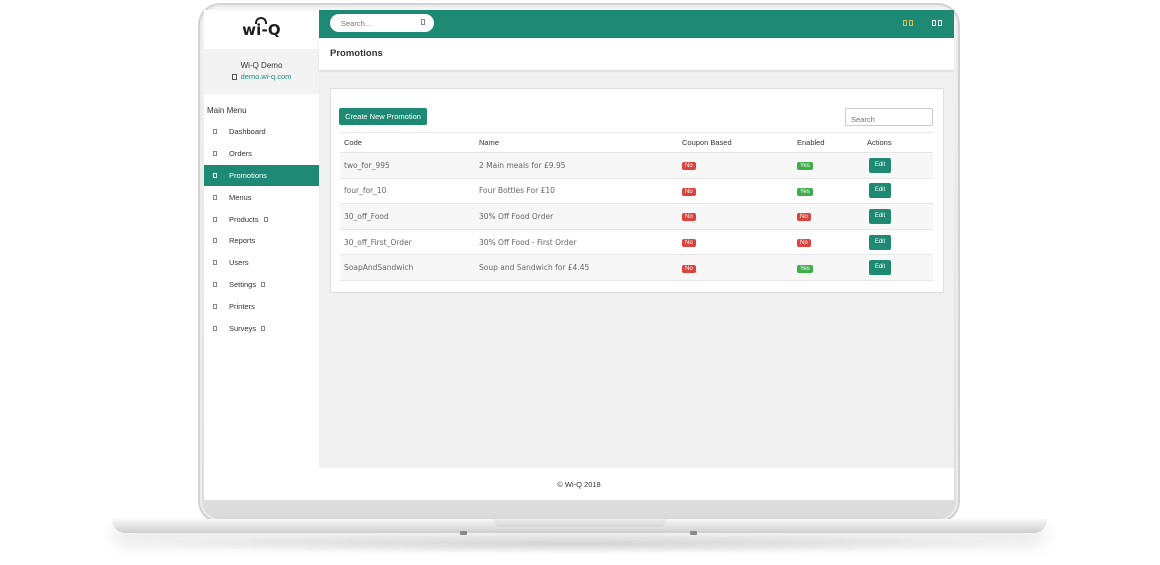 The width and height of the screenshot is (1160, 565). What do you see at coordinates (580, 523) in the screenshot?
I see `laptop-notch` at bounding box center [580, 523].